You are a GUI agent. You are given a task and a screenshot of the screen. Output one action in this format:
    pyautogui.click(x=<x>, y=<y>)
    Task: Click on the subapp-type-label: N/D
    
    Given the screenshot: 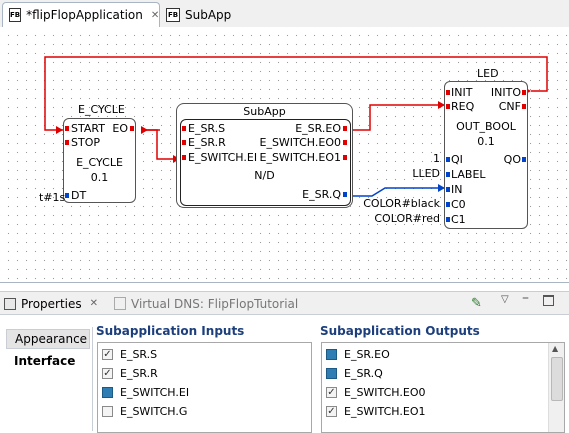 What is the action you would take?
    pyautogui.click(x=264, y=175)
    